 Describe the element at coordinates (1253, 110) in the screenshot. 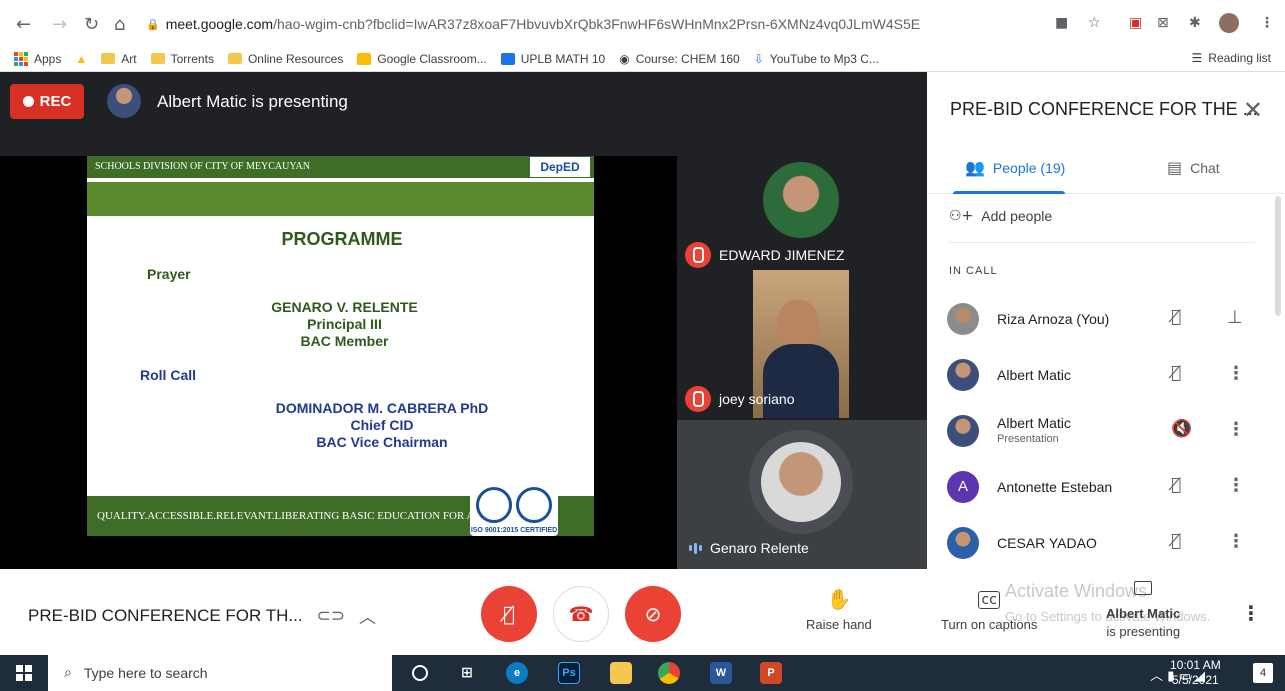

I see `close-icon: ✕` at that location.